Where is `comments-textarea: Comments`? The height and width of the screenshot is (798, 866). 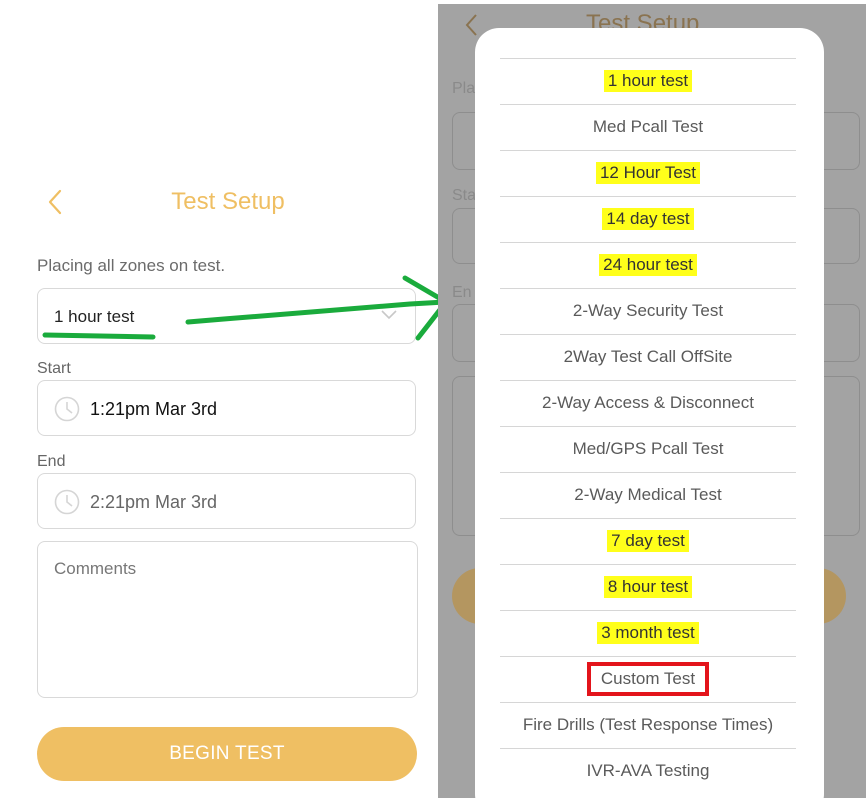 comments-textarea: Comments is located at coordinates (227, 619).